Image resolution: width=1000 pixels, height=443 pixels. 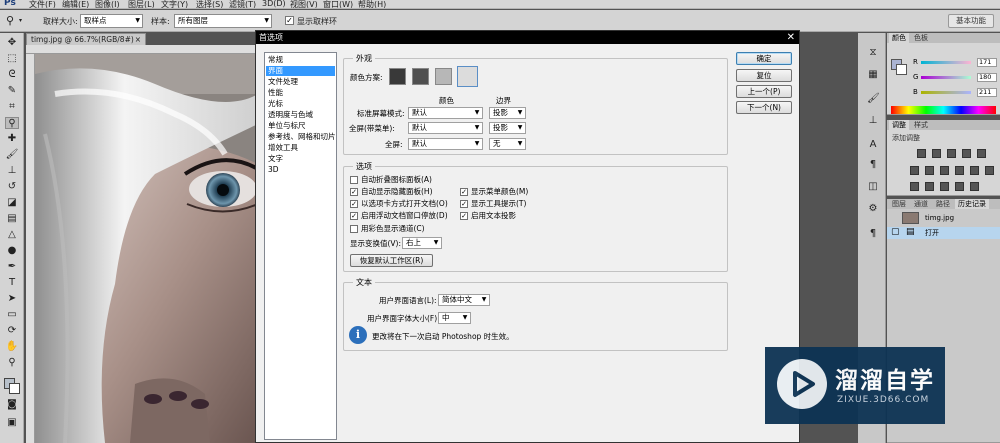 I want to click on background-color-swatch, so click(x=14, y=388).